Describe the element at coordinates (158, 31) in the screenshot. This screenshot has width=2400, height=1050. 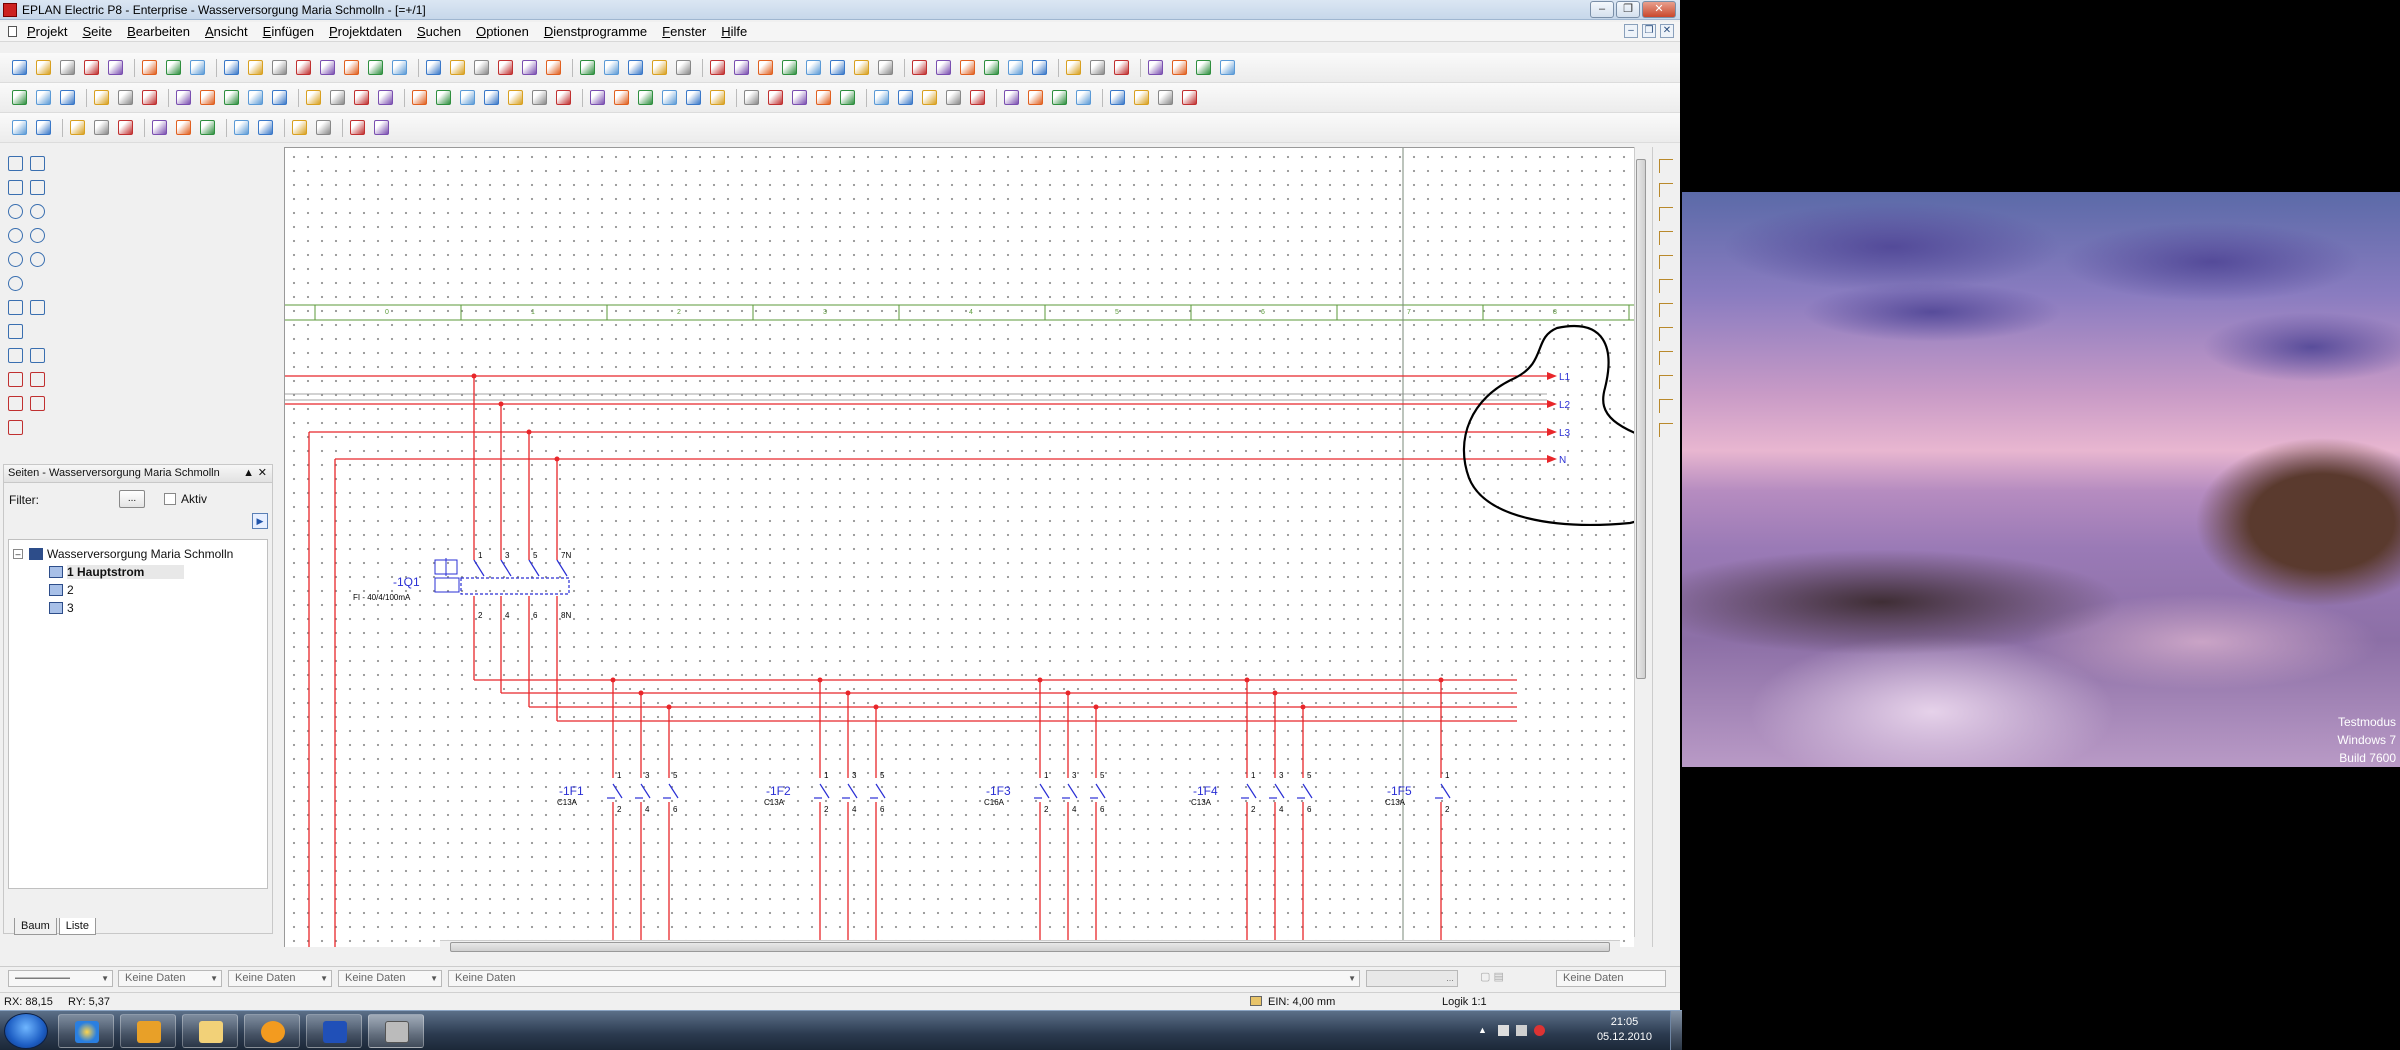
I see `menu-bearbeiten: Bearbeiten` at that location.